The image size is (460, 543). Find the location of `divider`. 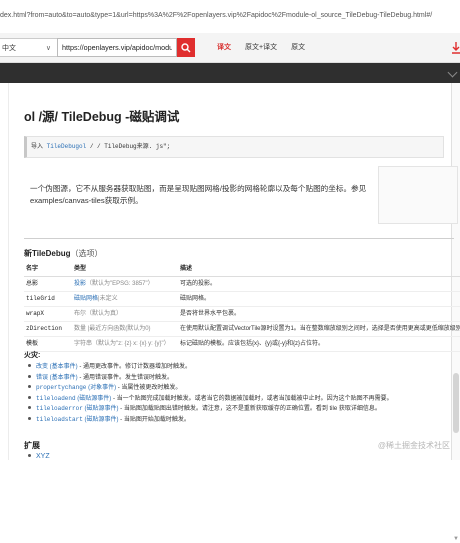

divider is located at coordinates (239, 238).